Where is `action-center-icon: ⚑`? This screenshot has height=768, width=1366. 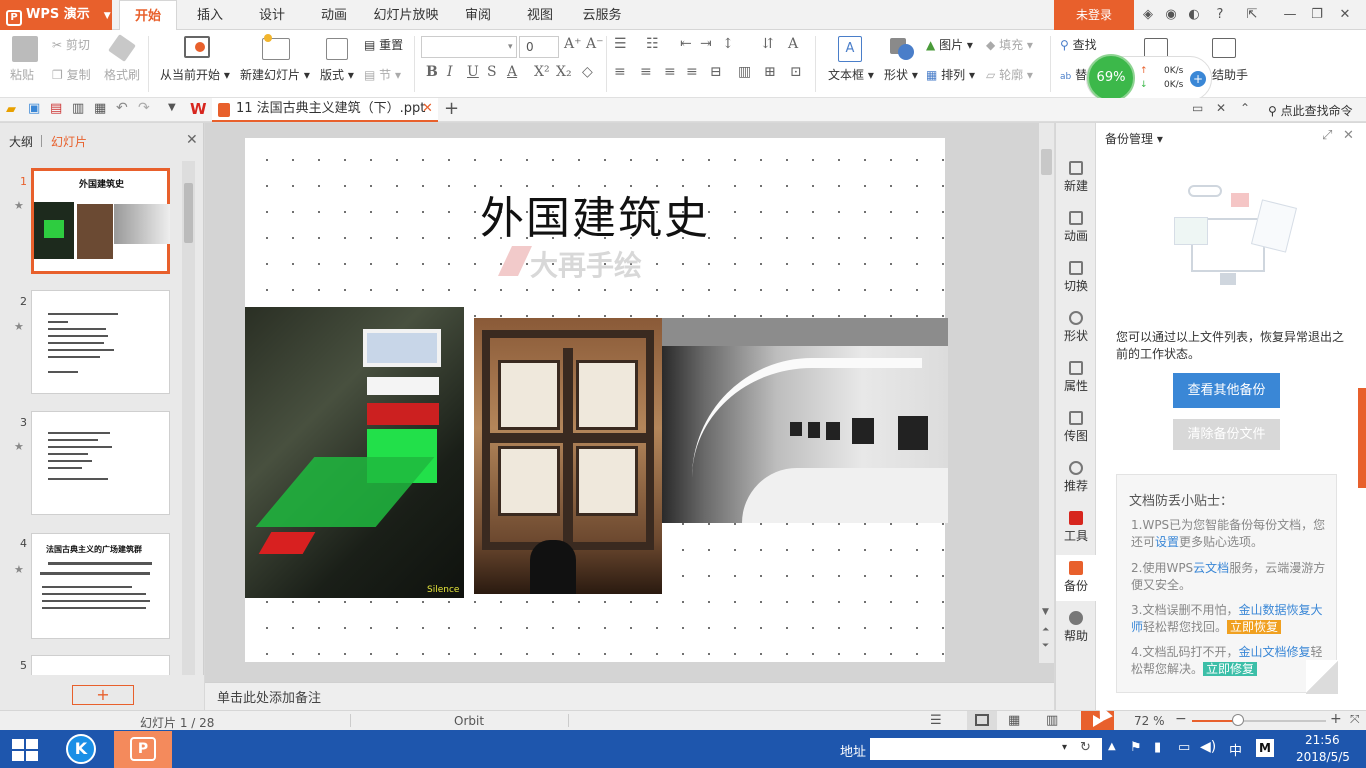
action-center-icon: ⚑ is located at coordinates (1136, 747).